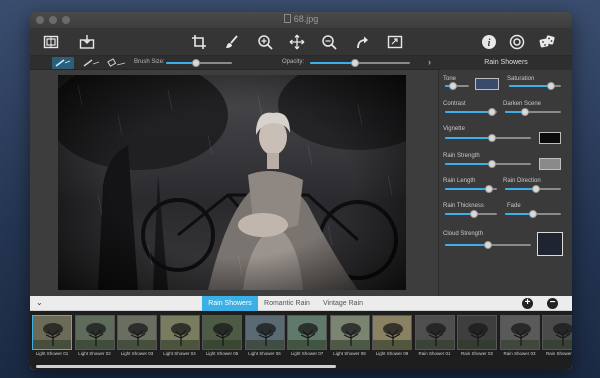  What do you see at coordinates (489, 42) in the screenshot?
I see `info-icon: i` at bounding box center [489, 42].